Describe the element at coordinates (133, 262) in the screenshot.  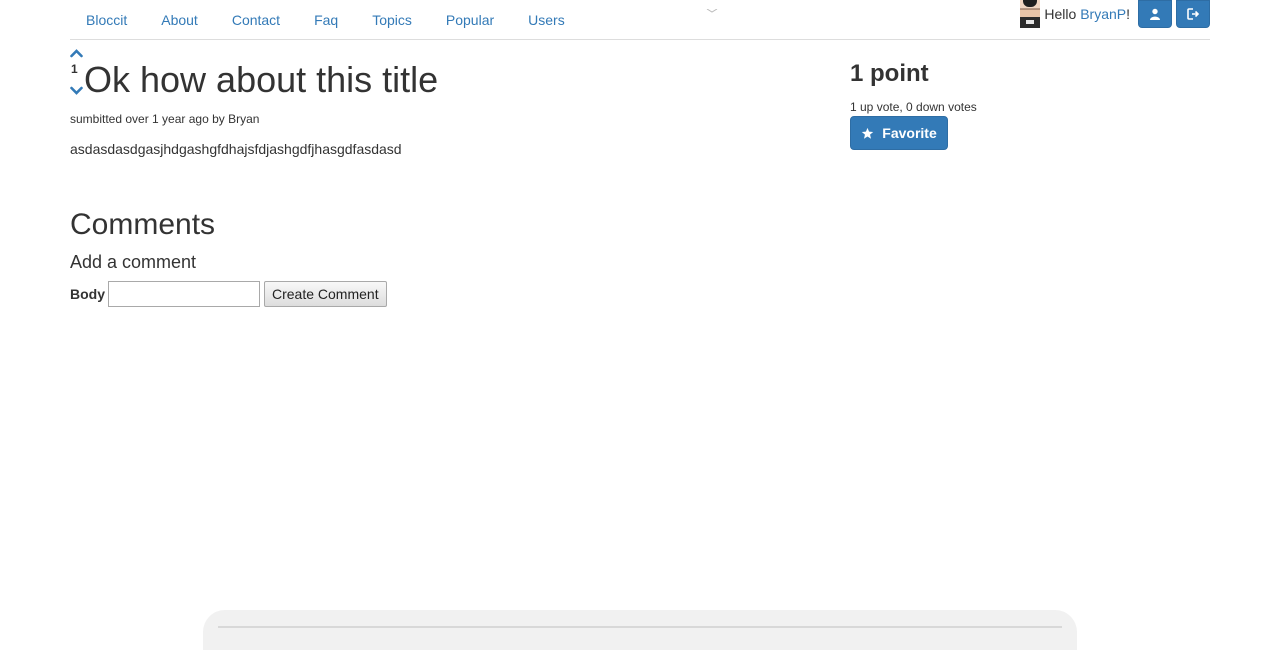
I see `add-comment-heading: Add a comment` at that location.